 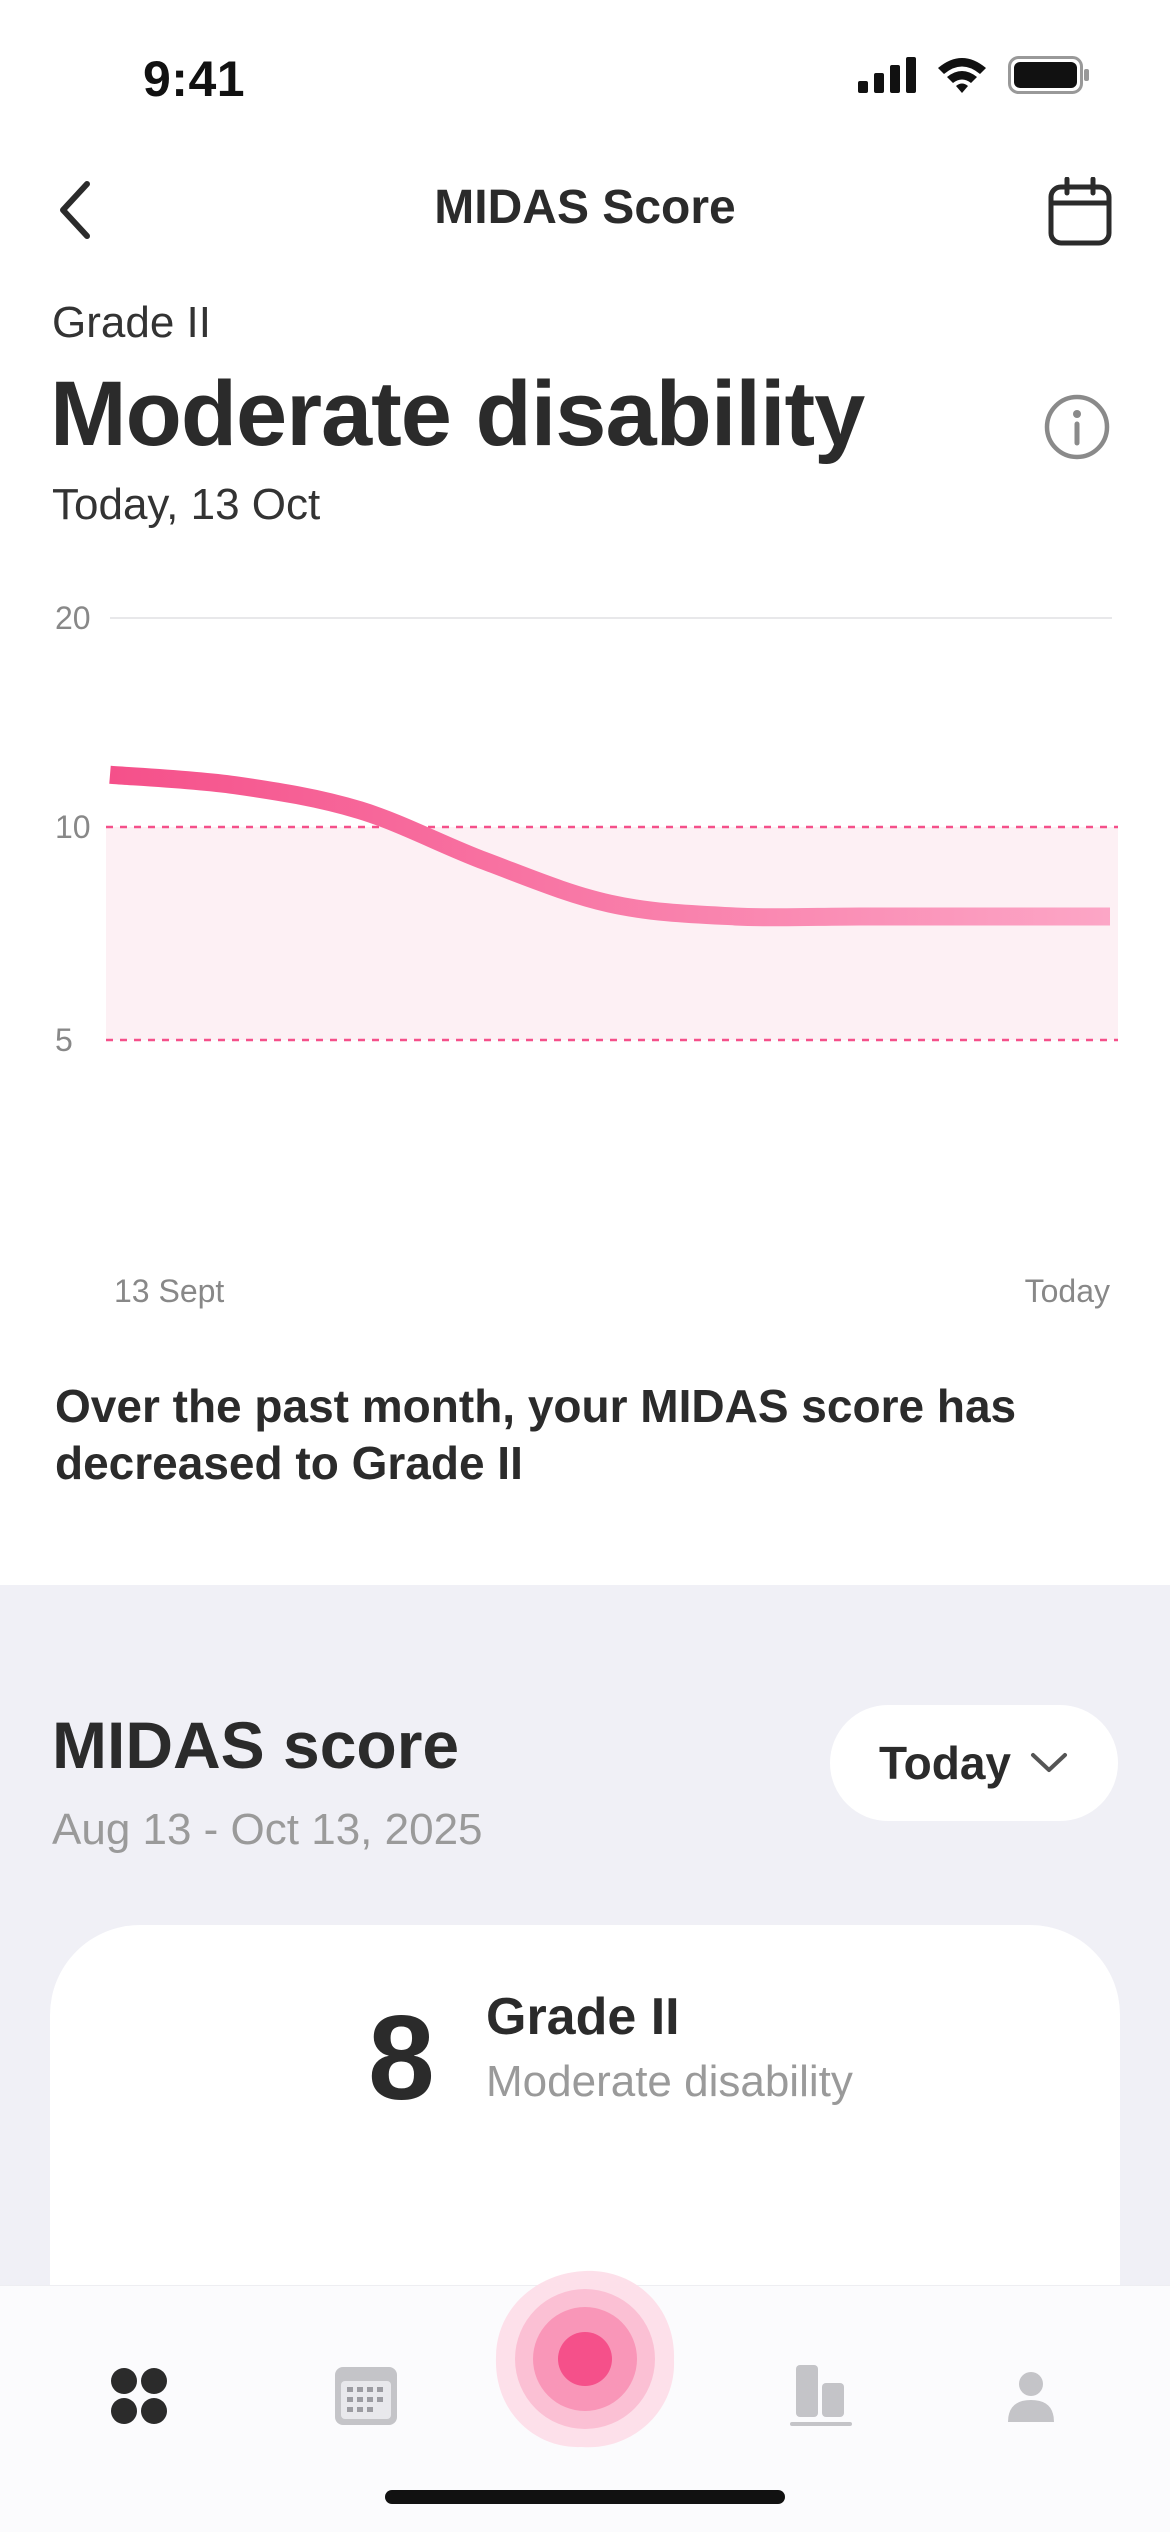 I want to click on tab-calendar, so click(x=366, y=2396).